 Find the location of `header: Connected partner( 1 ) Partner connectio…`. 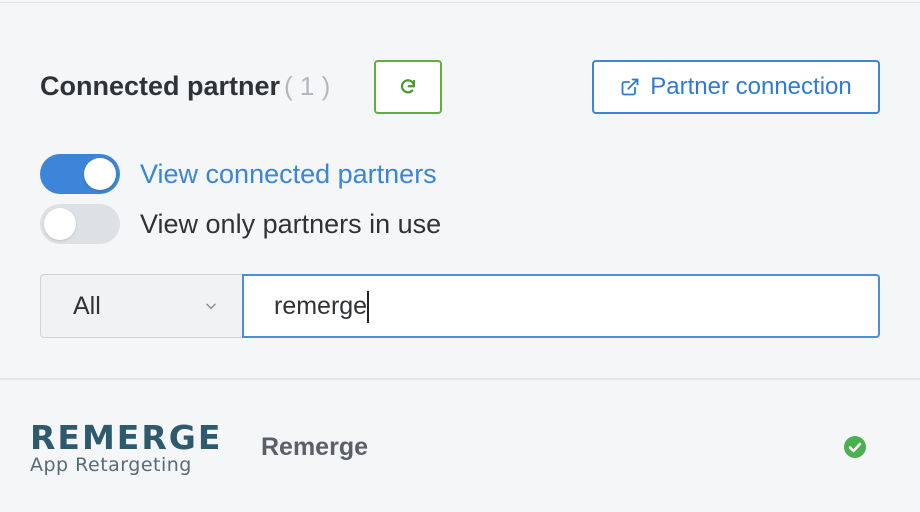

header: Connected partner( 1 ) Partner connectio… is located at coordinates (460, 87).